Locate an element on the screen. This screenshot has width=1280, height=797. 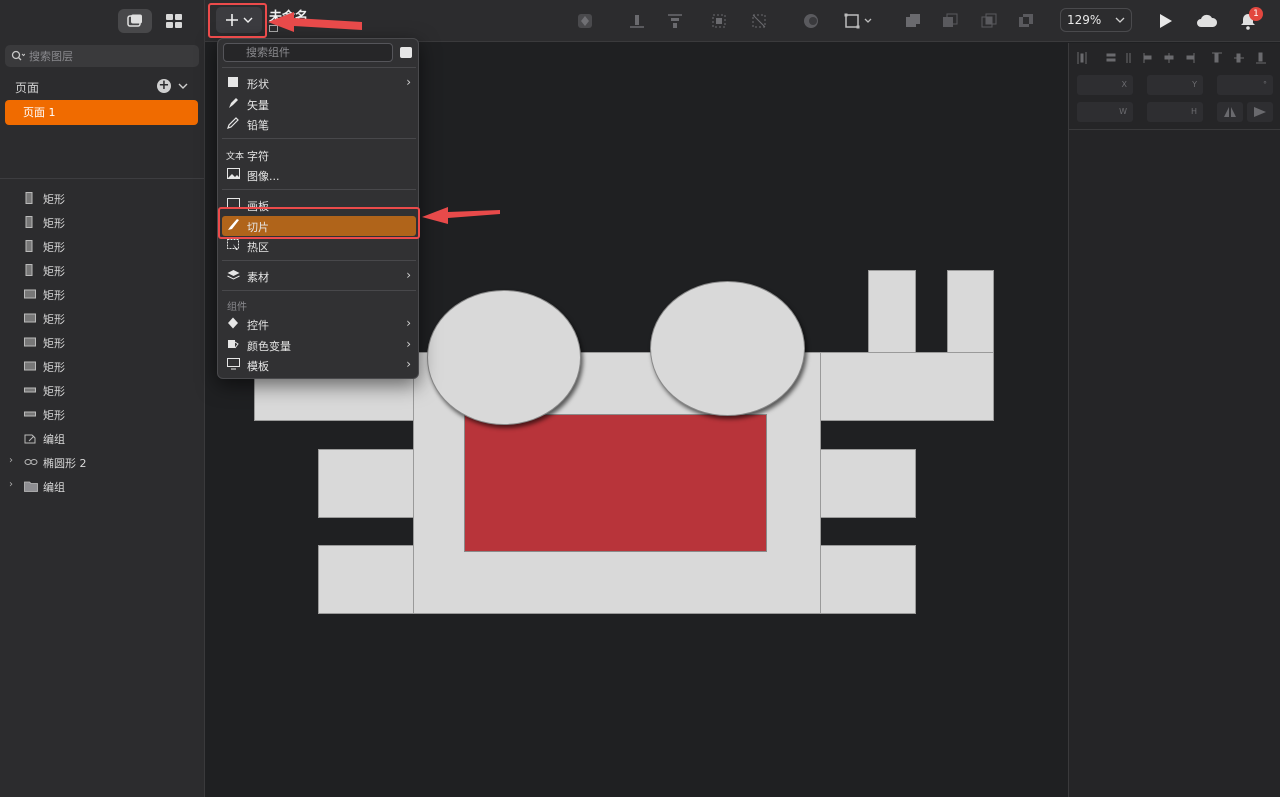
square-icon is located at coordinates (233, 82).